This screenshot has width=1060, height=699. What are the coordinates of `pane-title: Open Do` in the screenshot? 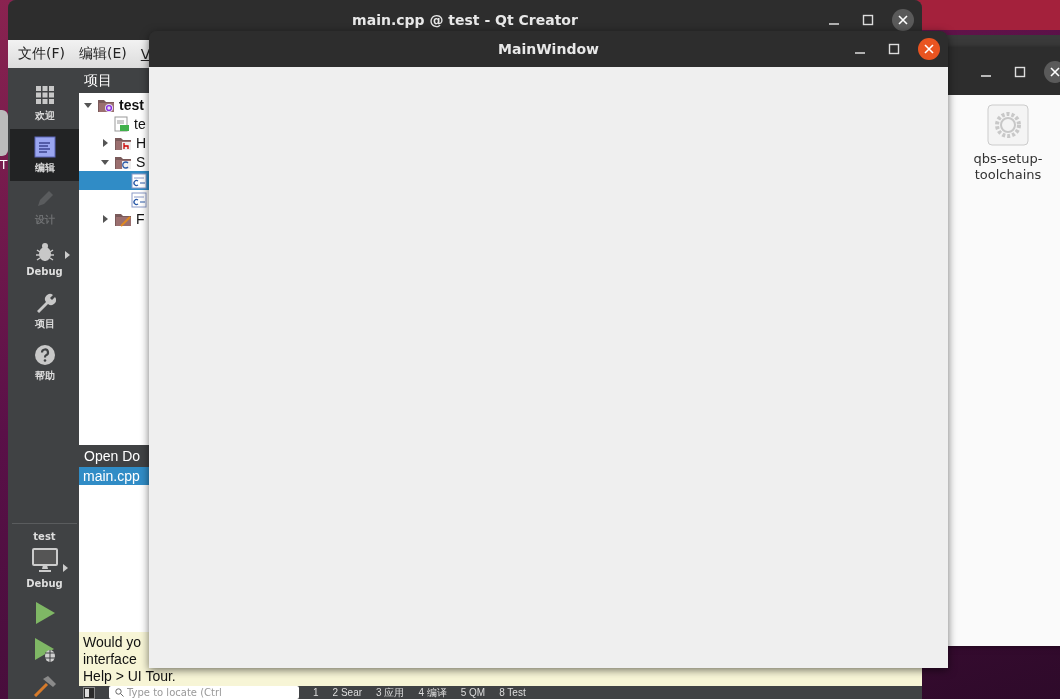 It's located at (112, 456).